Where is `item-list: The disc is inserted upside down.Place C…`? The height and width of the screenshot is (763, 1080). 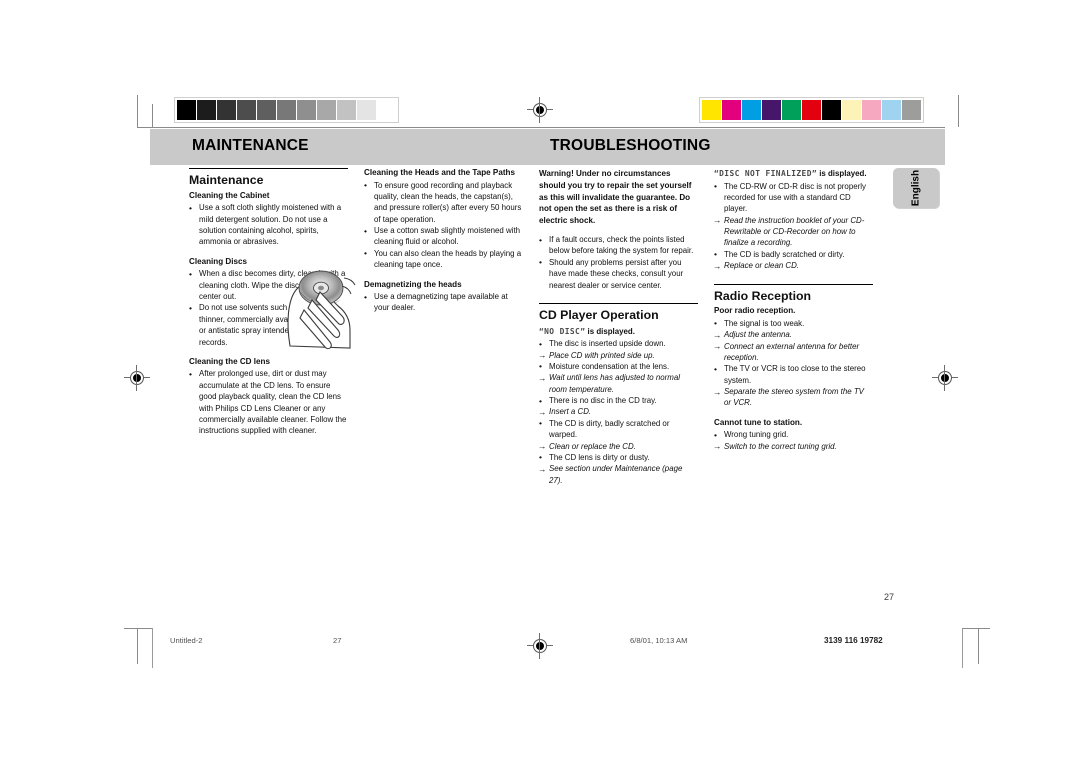 item-list: The disc is inserted upside down.Place C… is located at coordinates (618, 412).